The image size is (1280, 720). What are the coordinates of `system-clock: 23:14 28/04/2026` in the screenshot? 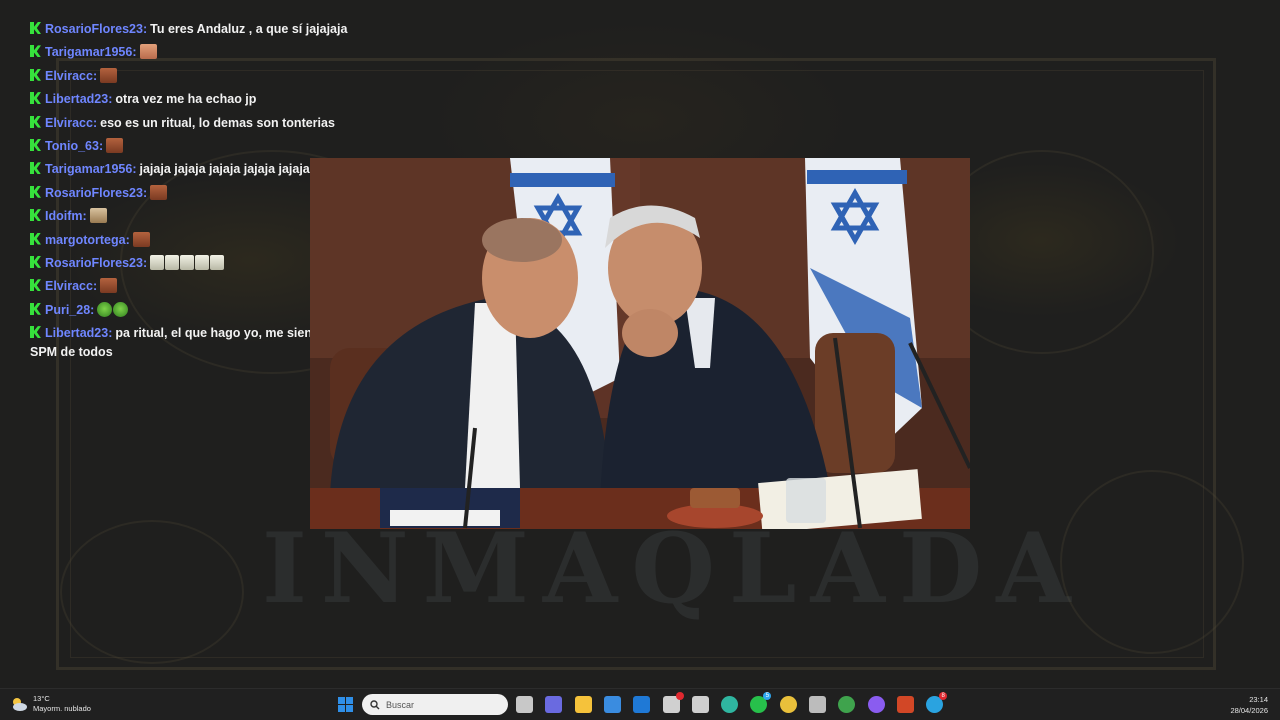 It's located at (1249, 705).